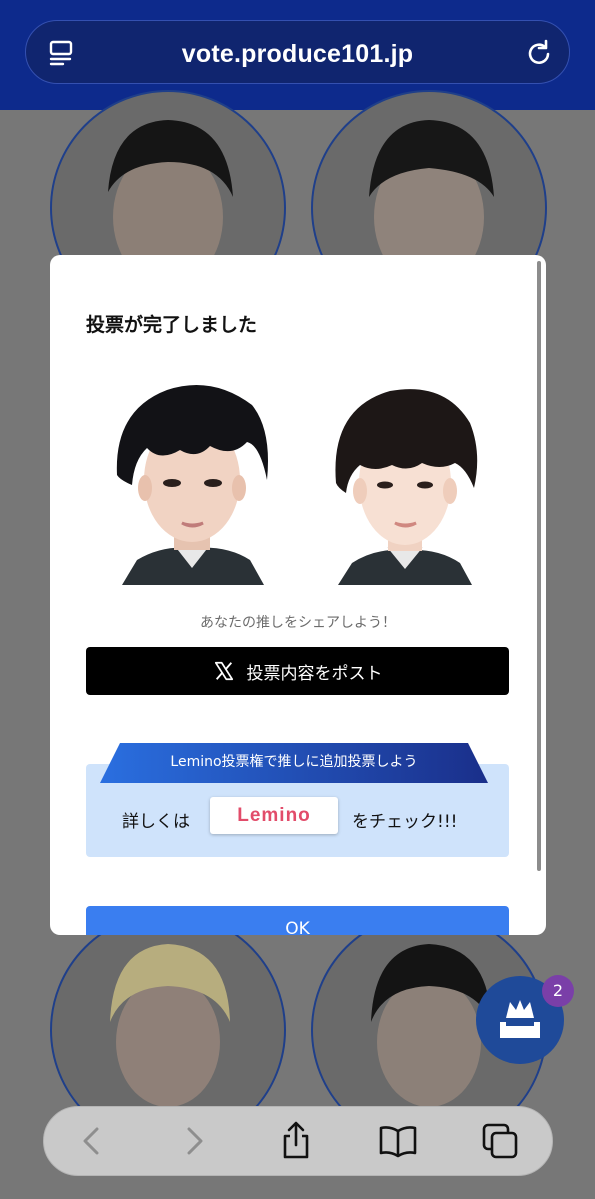 This screenshot has height=1199, width=595. I want to click on browser-header: vote.produce101.jp, so click(297, 55).